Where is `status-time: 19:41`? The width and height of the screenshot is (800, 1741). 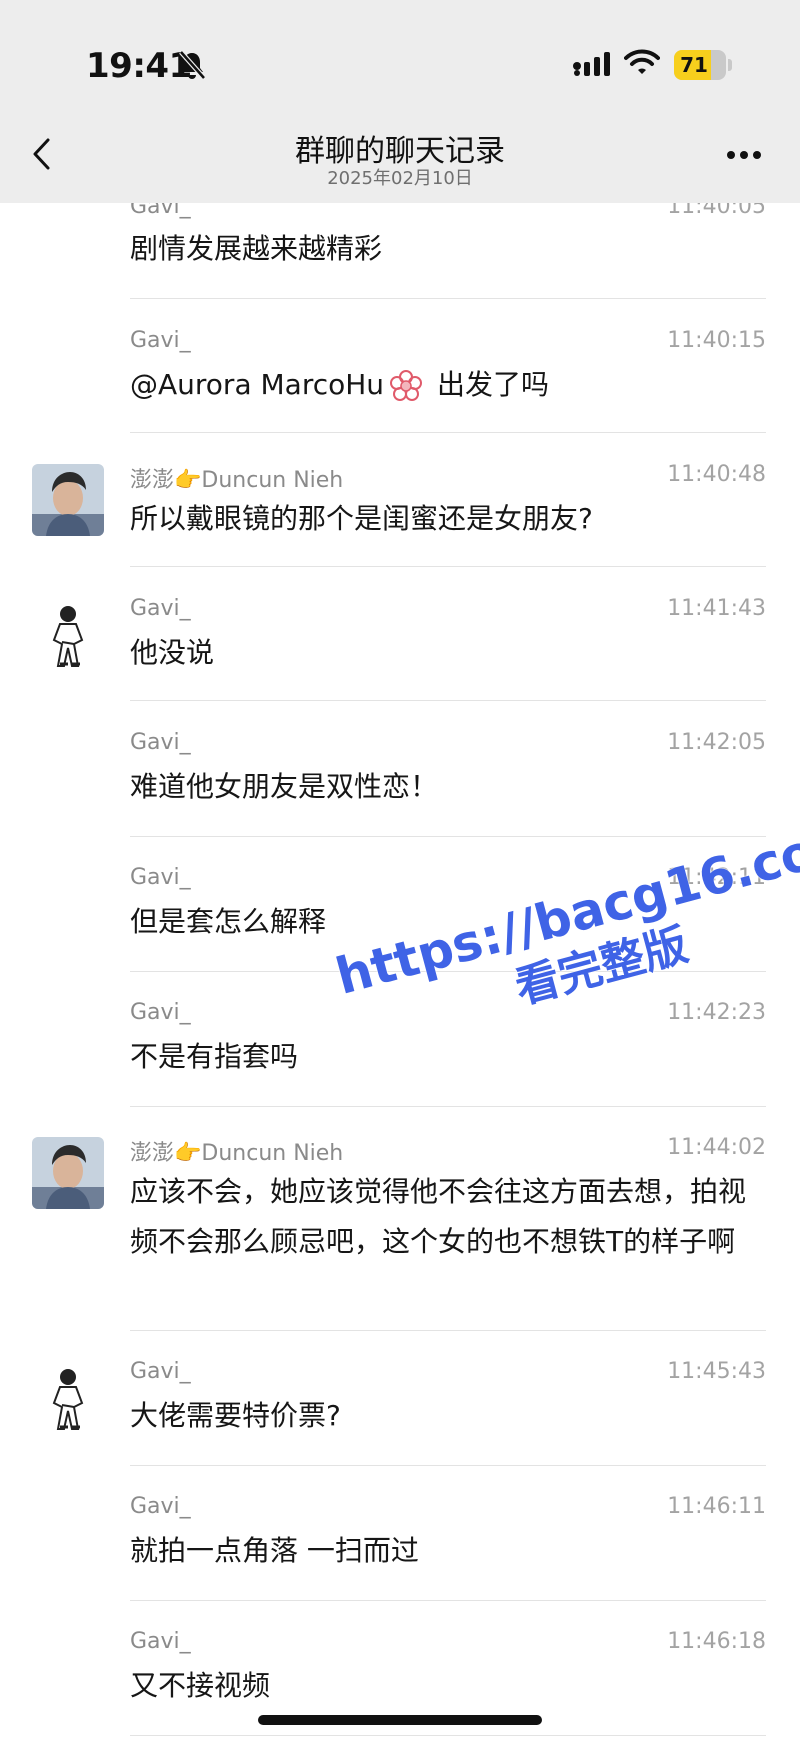 status-time: 19:41 is located at coordinates (139, 66).